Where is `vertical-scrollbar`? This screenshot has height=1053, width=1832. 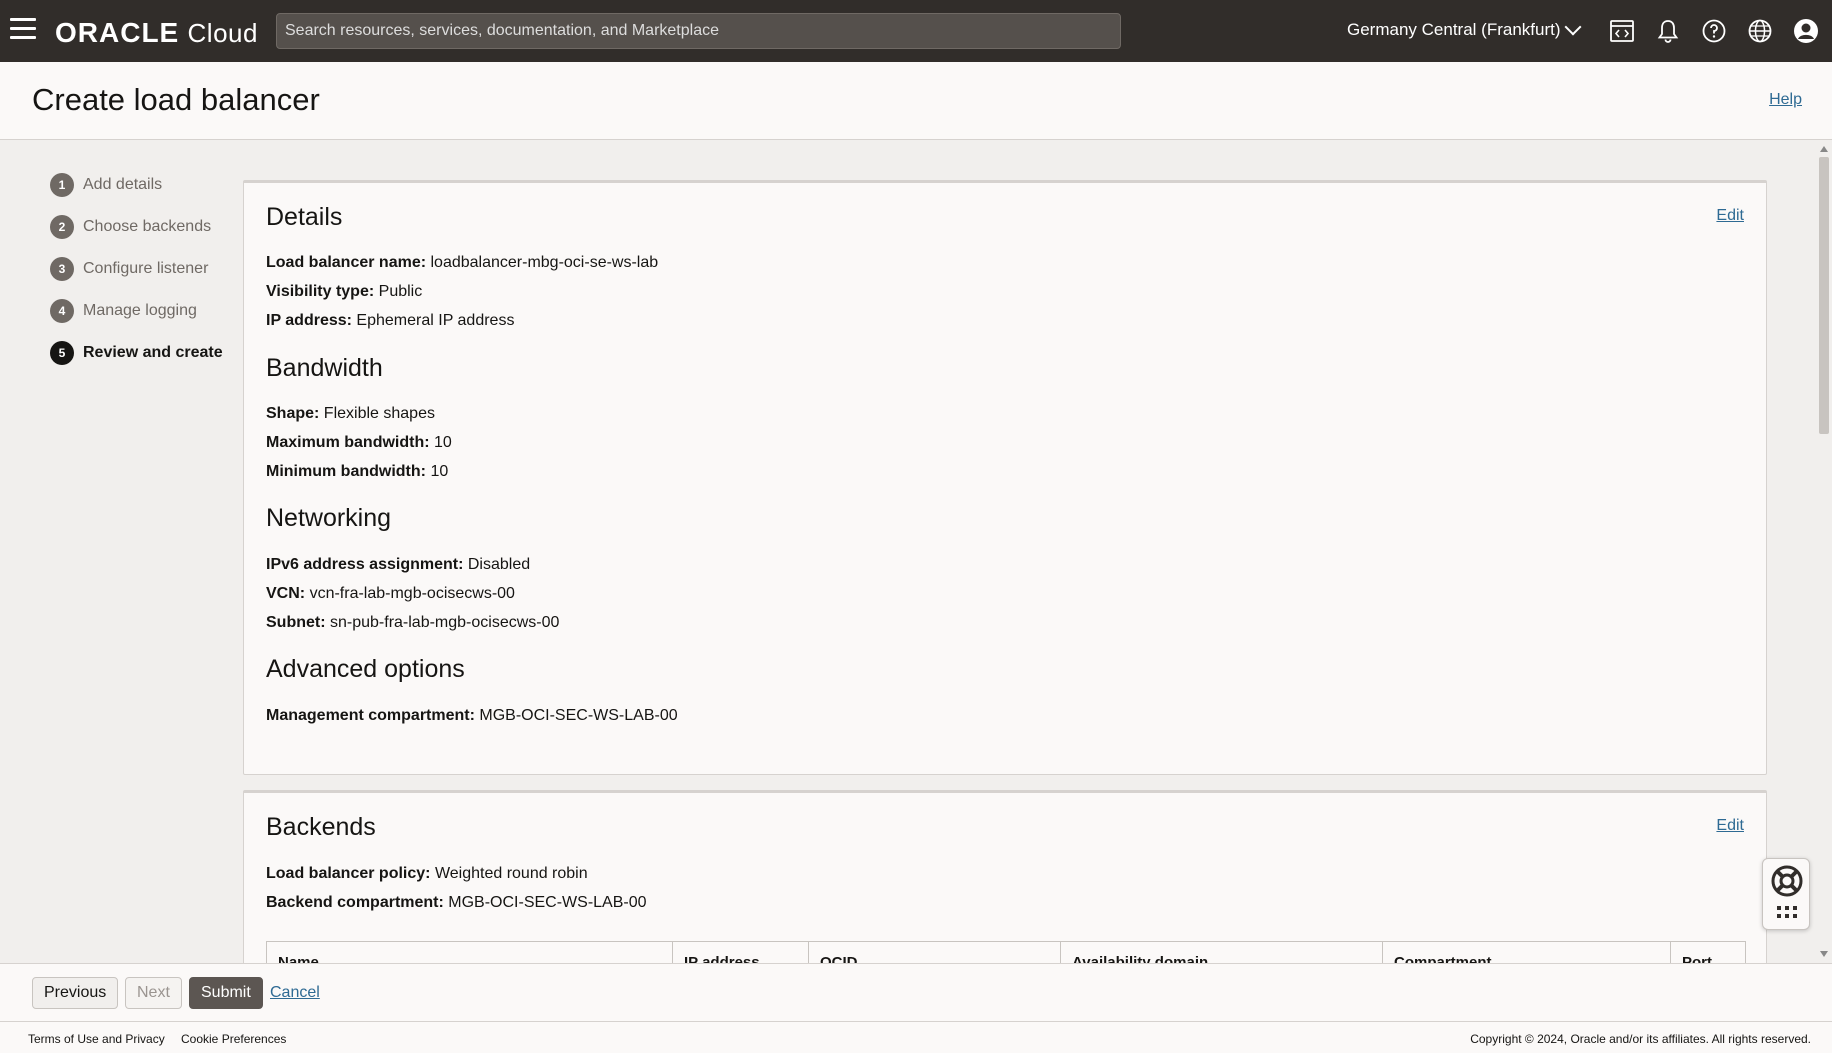 vertical-scrollbar is located at coordinates (1824, 551).